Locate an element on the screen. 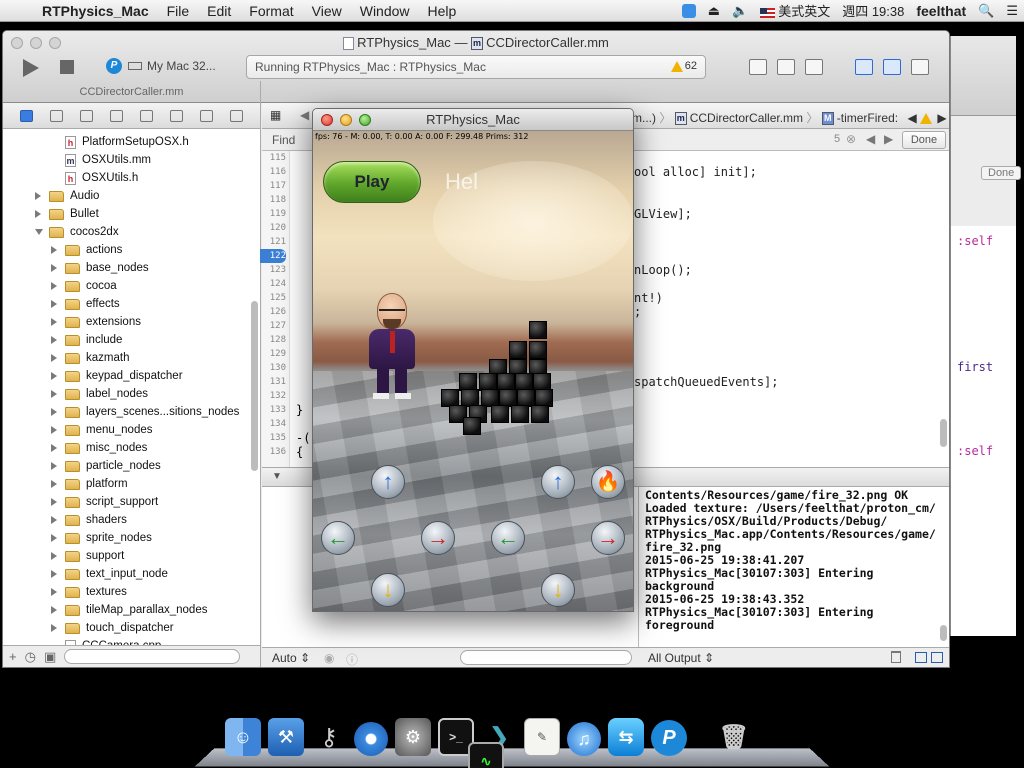 Image resolution: width=1024 pixels, height=768 pixels. keychain-access-icon: ⚷ is located at coordinates (329, 737).